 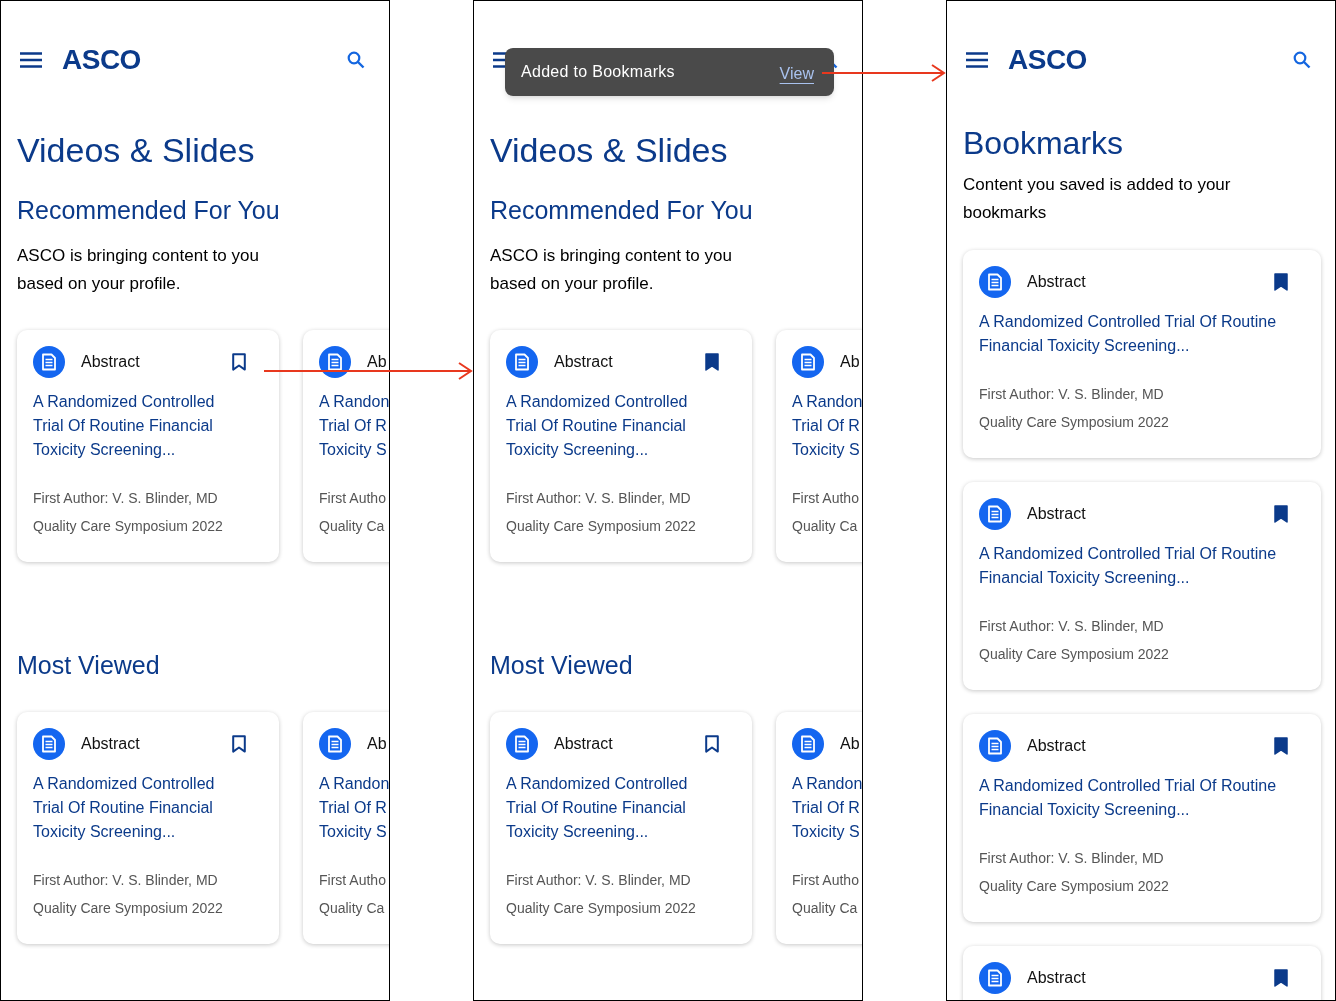 What do you see at coordinates (1097, 199) in the screenshot?
I see `page-description: Content you saved is added to your bookmarks` at bounding box center [1097, 199].